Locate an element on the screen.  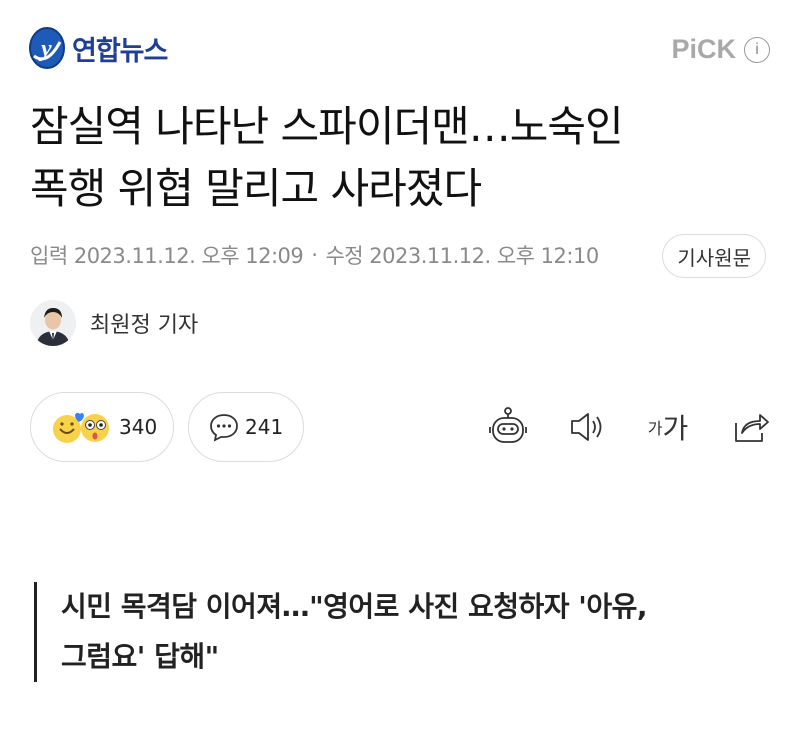
article-subtitle-quote: 시민 목격담 이어져…"영어로 사진 요청하자 '아유, 그럼요' 답해" is located at coordinates (402, 632).